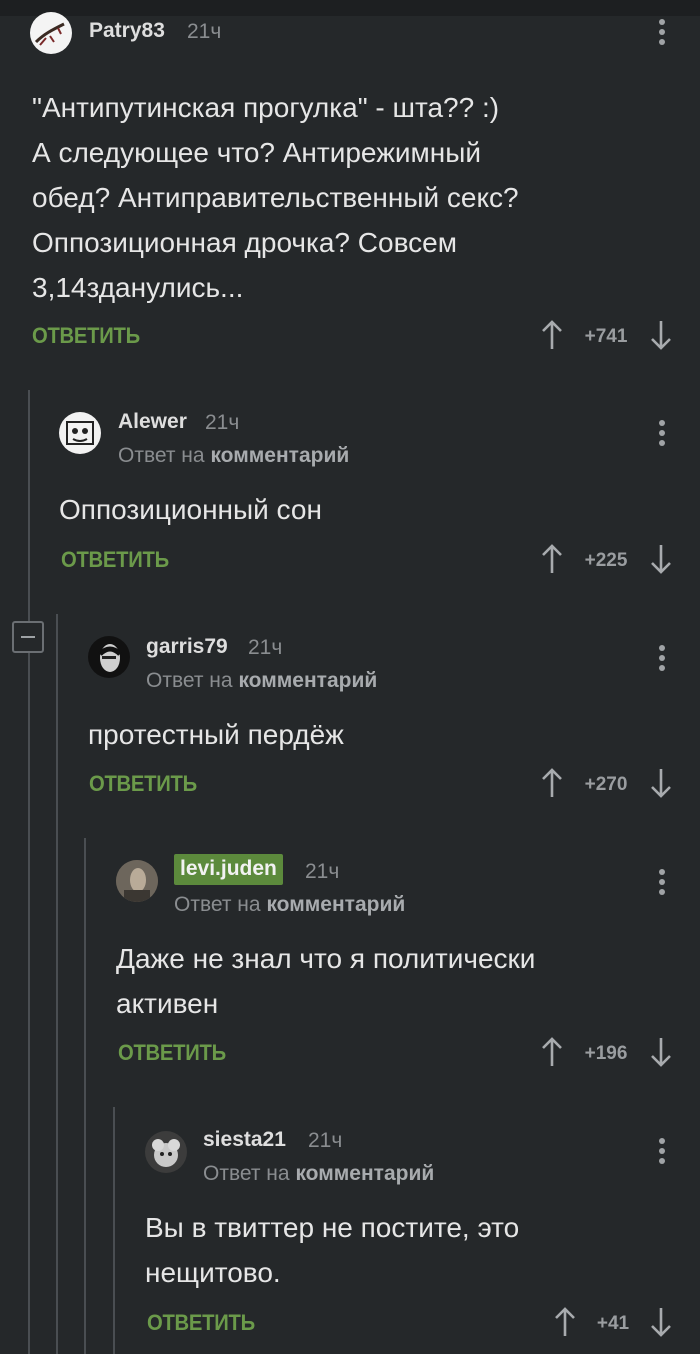 The image size is (700, 1354). Describe the element at coordinates (127, 31) in the screenshot. I see `author-name: Patry83` at that location.